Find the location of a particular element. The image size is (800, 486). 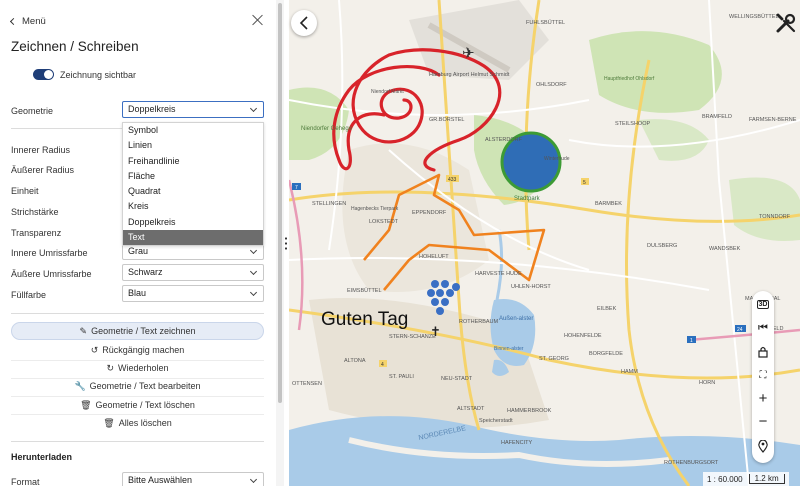

map-label-uhlenhorst: UHLEN-HORST is located at coordinates (531, 287).